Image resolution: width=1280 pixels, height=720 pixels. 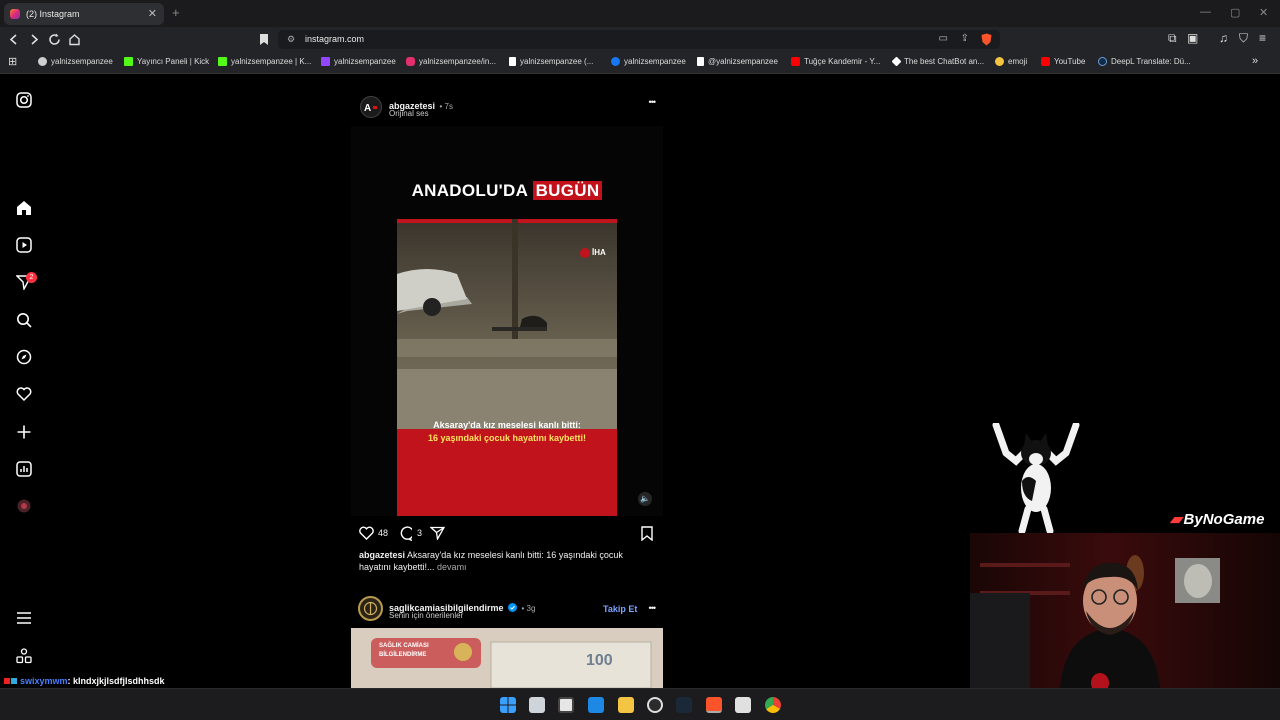 What do you see at coordinates (451, 567) in the screenshot?
I see `caption-more-link: devamı` at bounding box center [451, 567].